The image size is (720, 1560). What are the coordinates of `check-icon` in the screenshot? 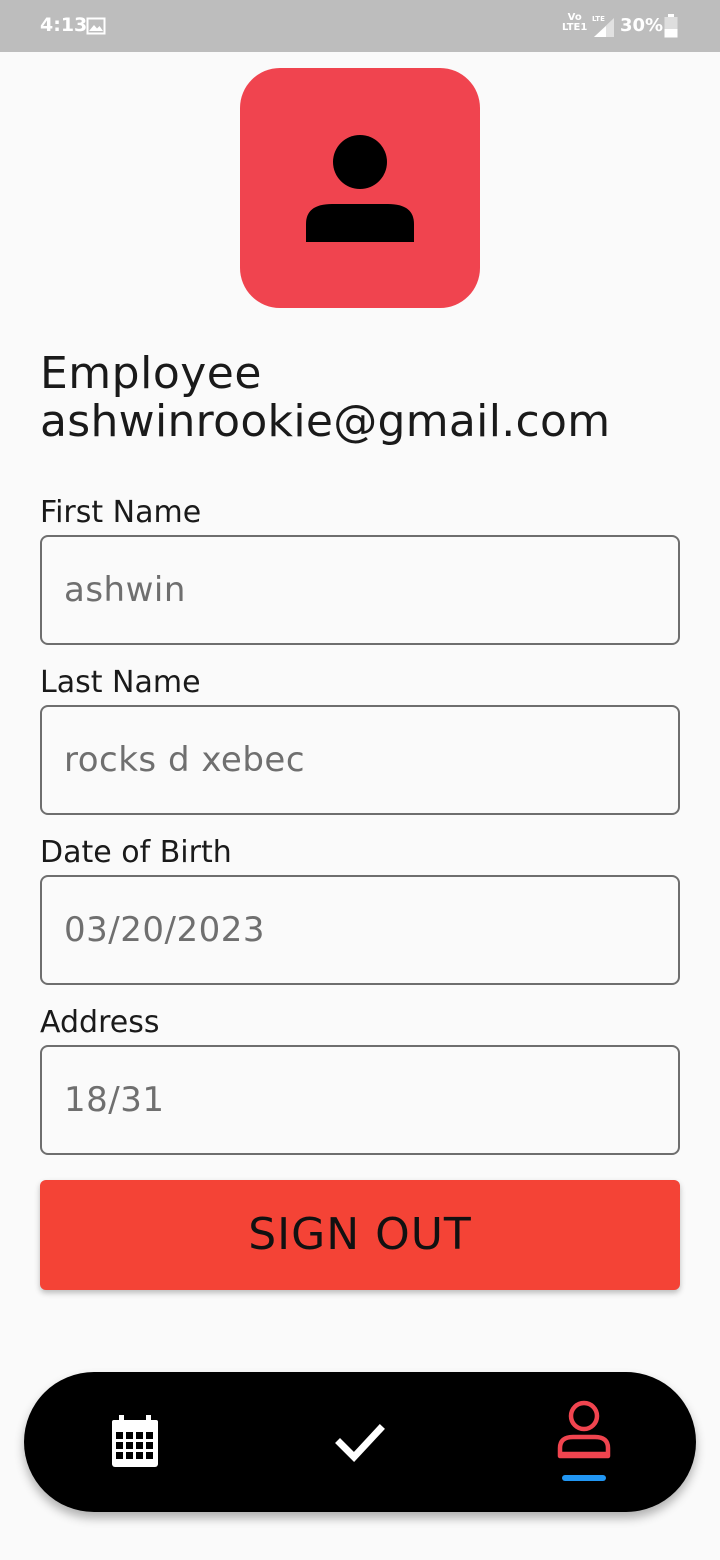 It's located at (360, 1443).